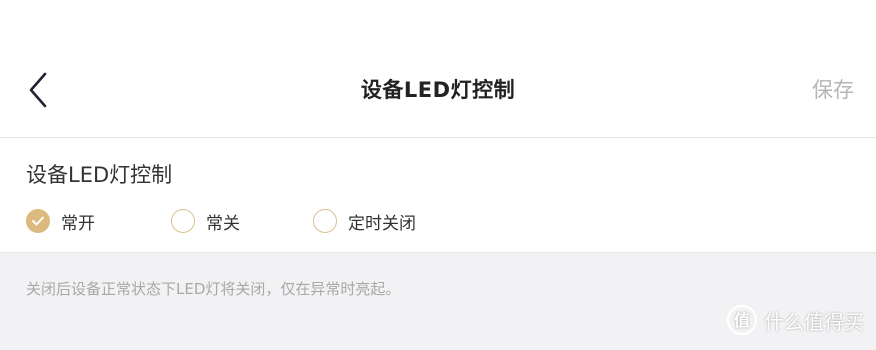  I want to click on save-button: 保存, so click(833, 89).